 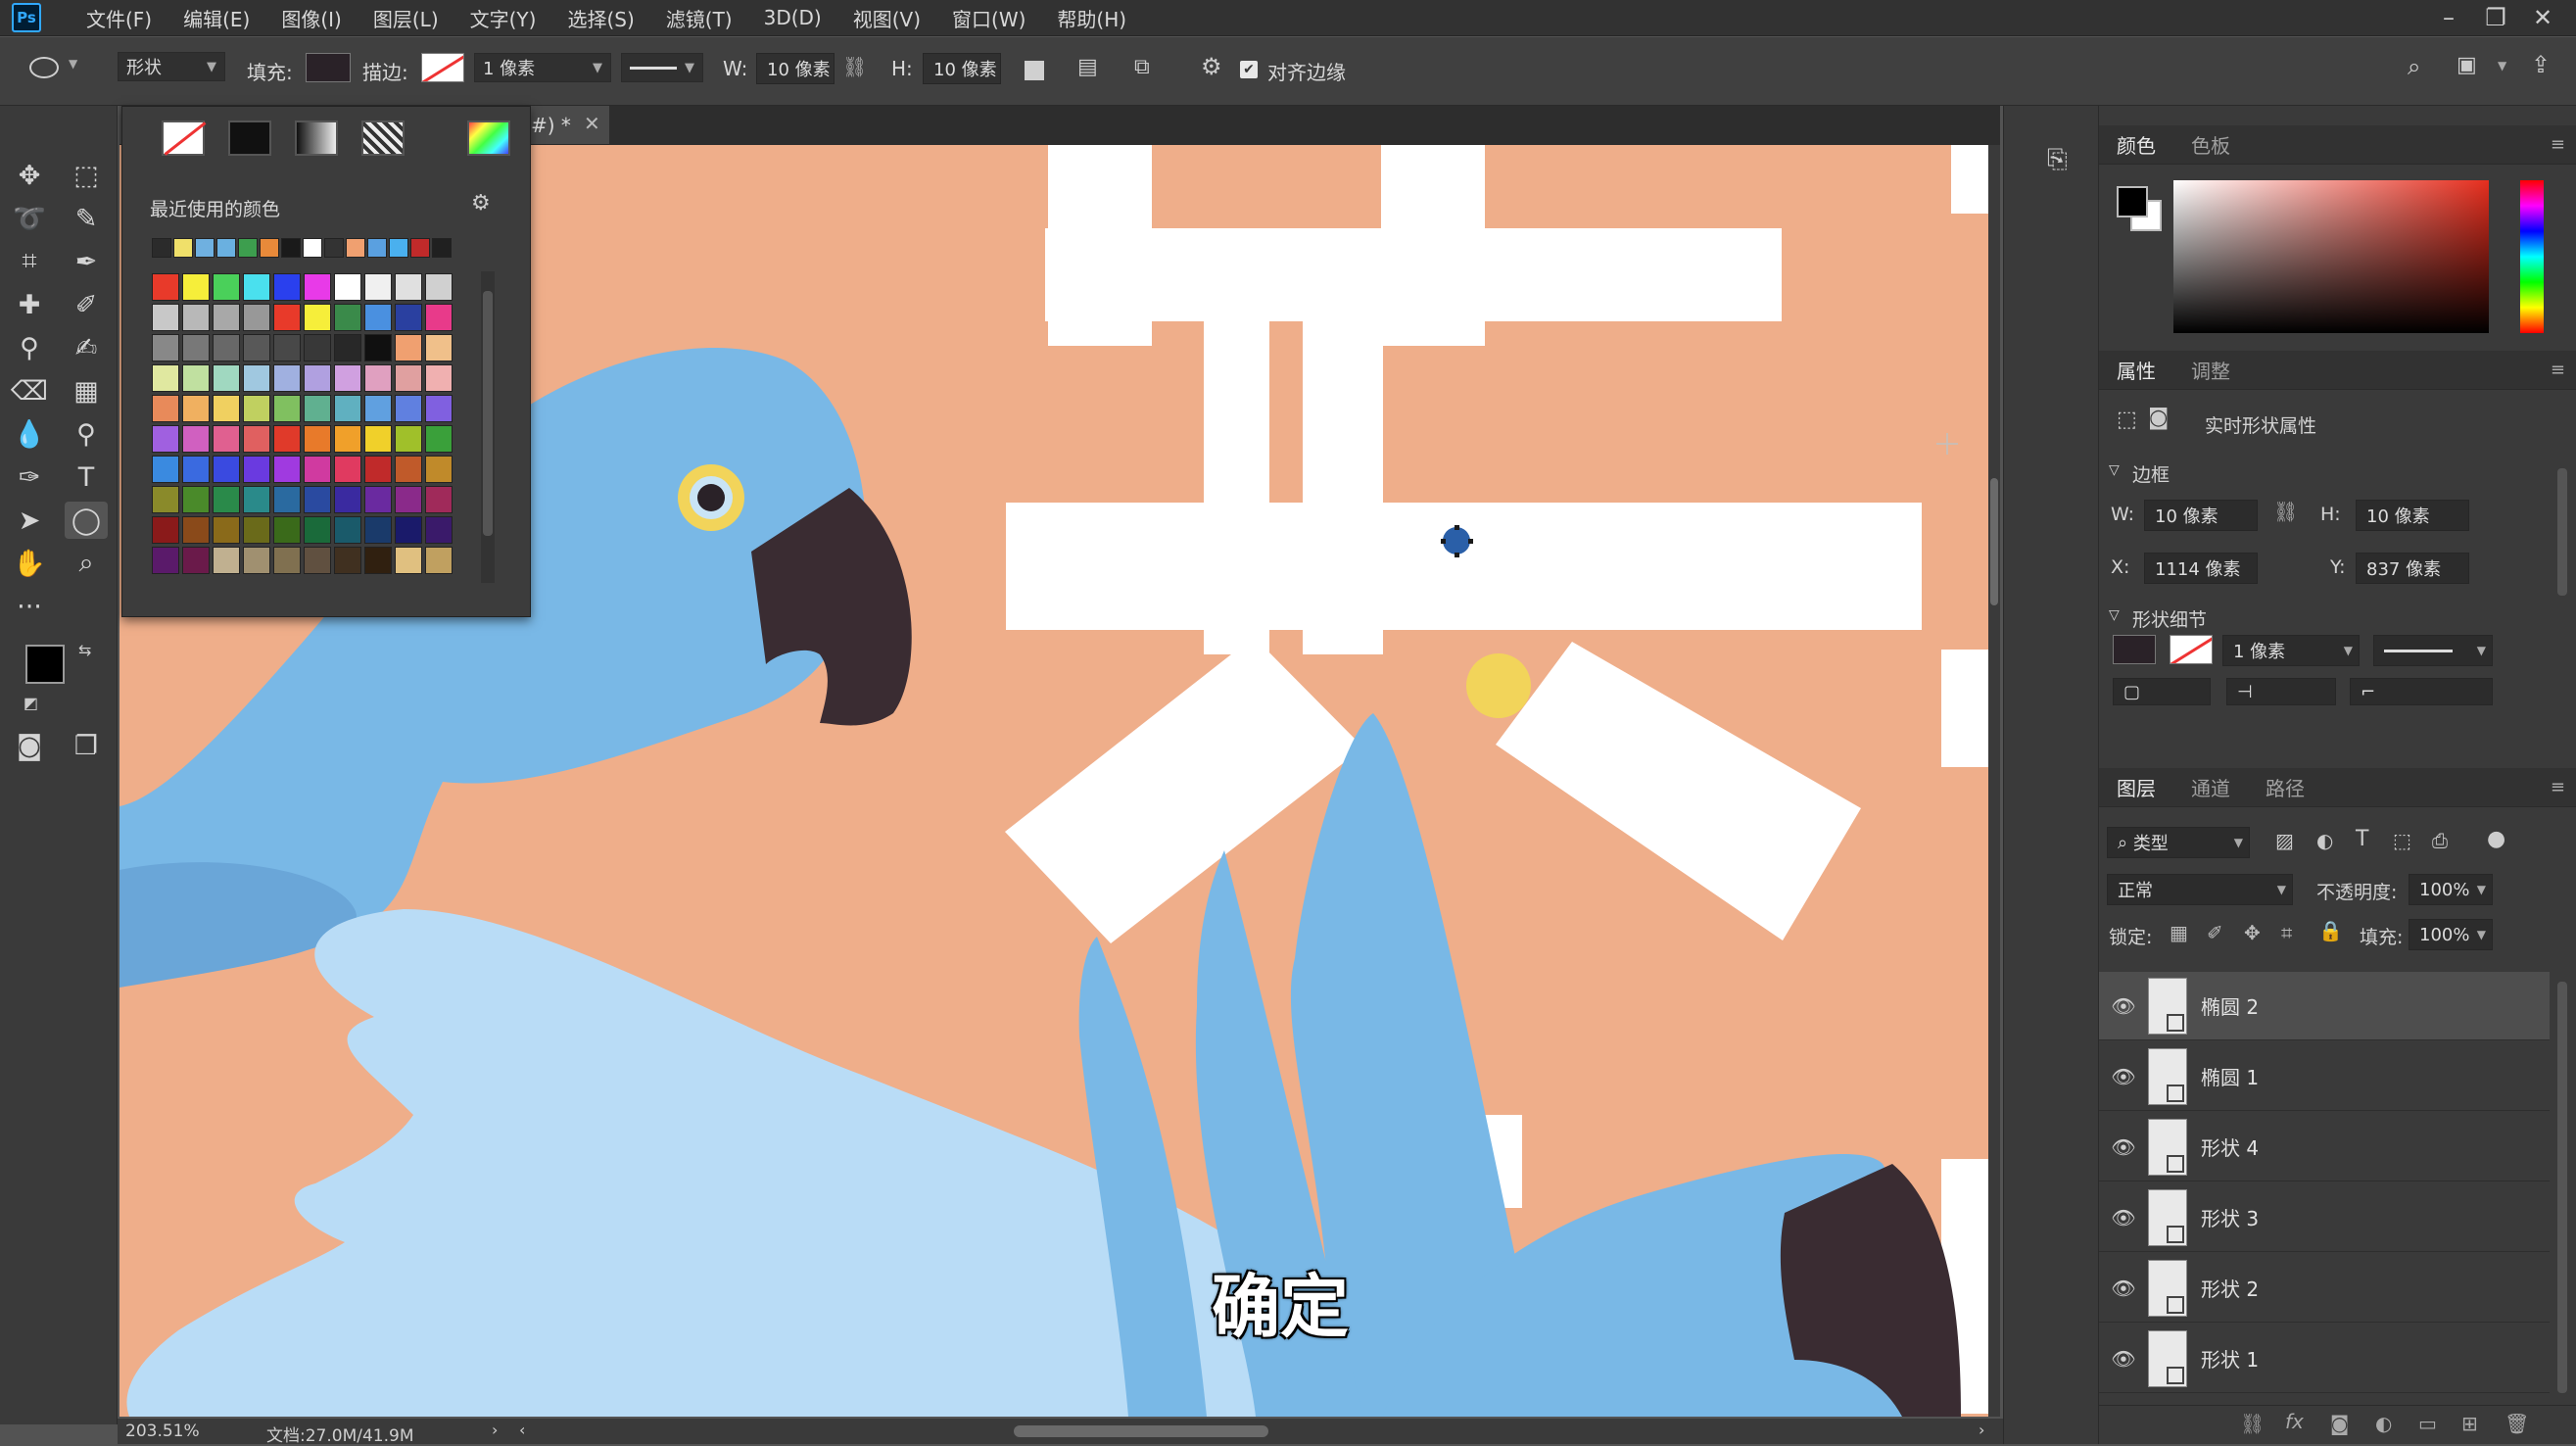 I want to click on status-arrow-icon: ›, so click(x=495, y=1430).